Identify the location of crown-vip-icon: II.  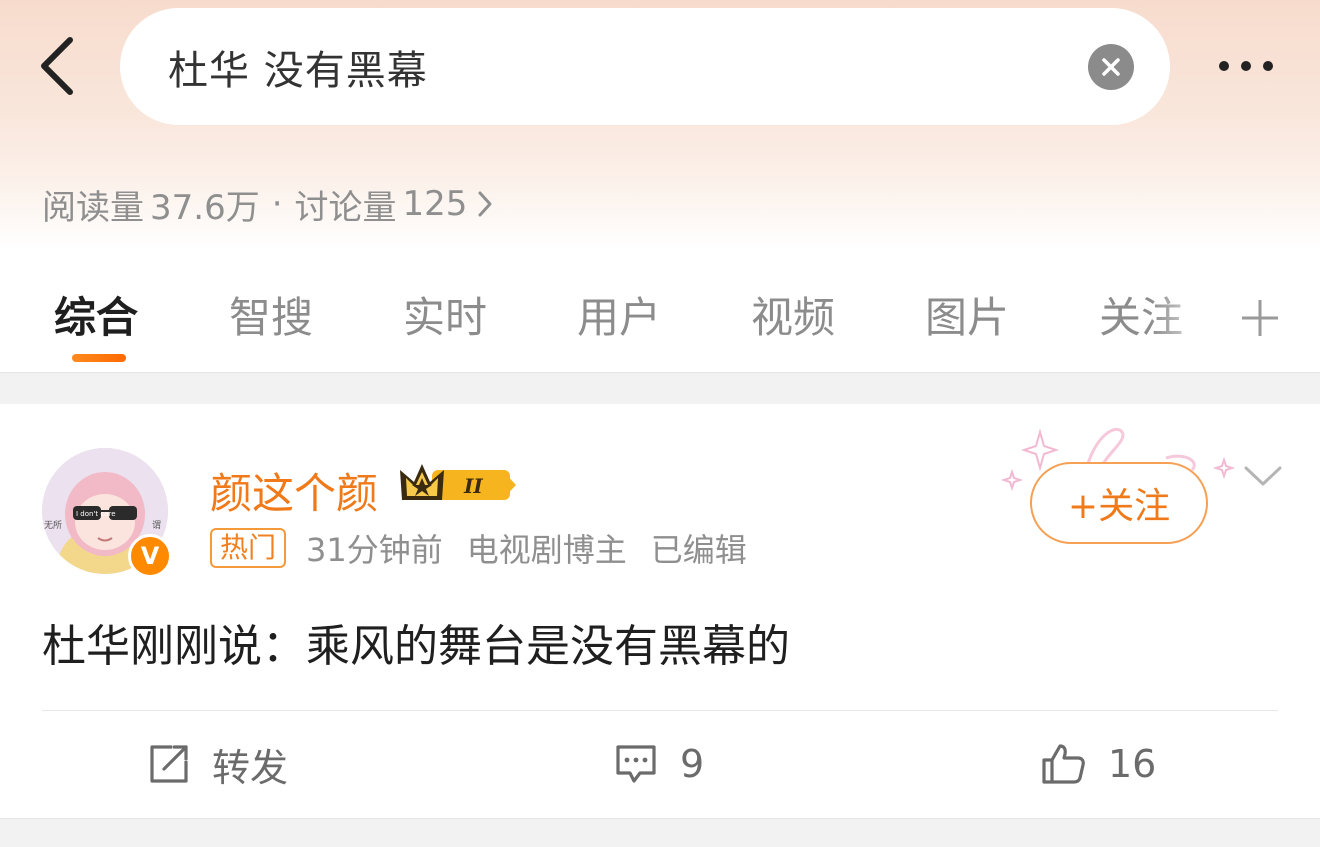
(458, 482).